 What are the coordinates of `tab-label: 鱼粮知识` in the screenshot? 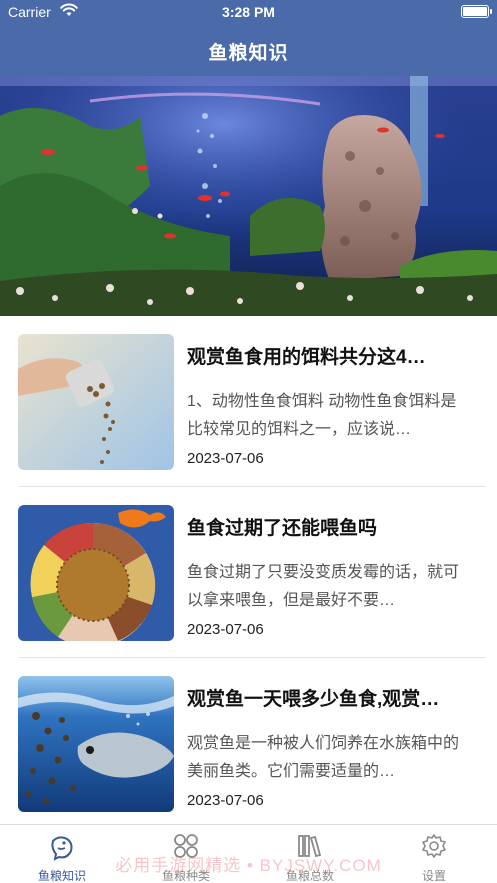 It's located at (61, 876).